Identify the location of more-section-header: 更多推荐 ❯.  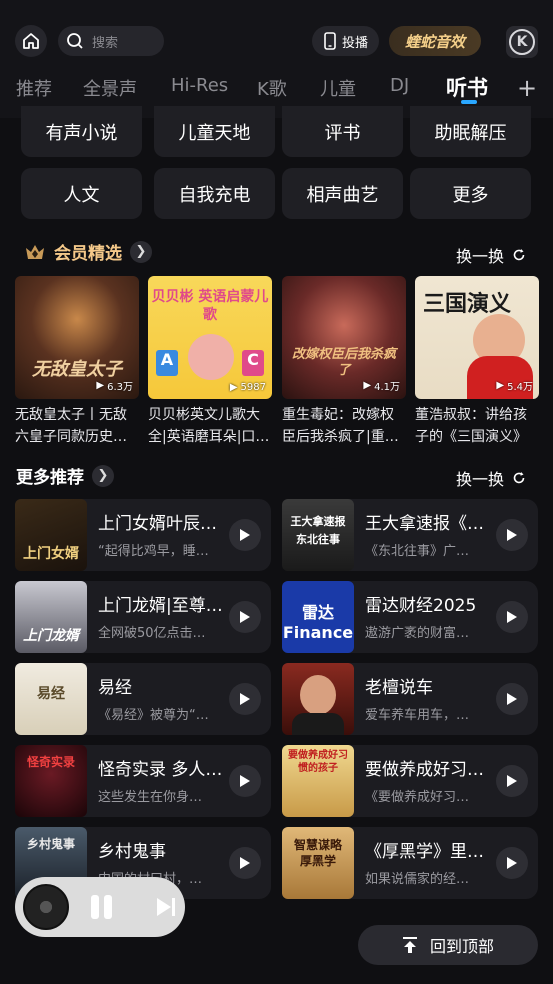
(65, 475).